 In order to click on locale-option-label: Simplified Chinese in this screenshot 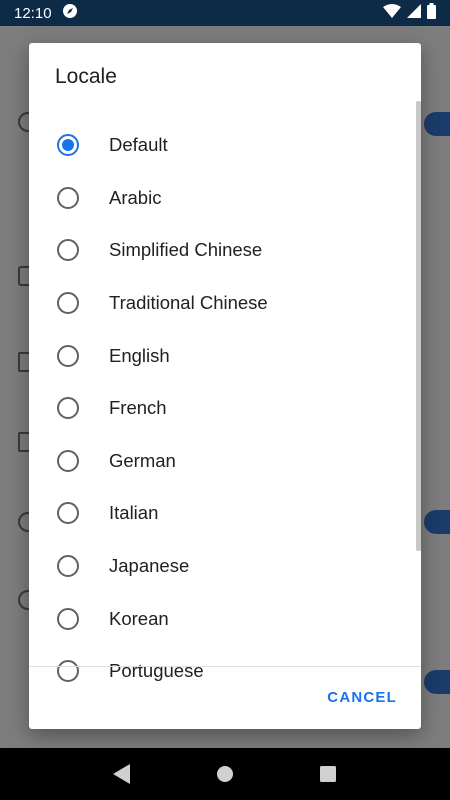, I will do `click(186, 250)`.